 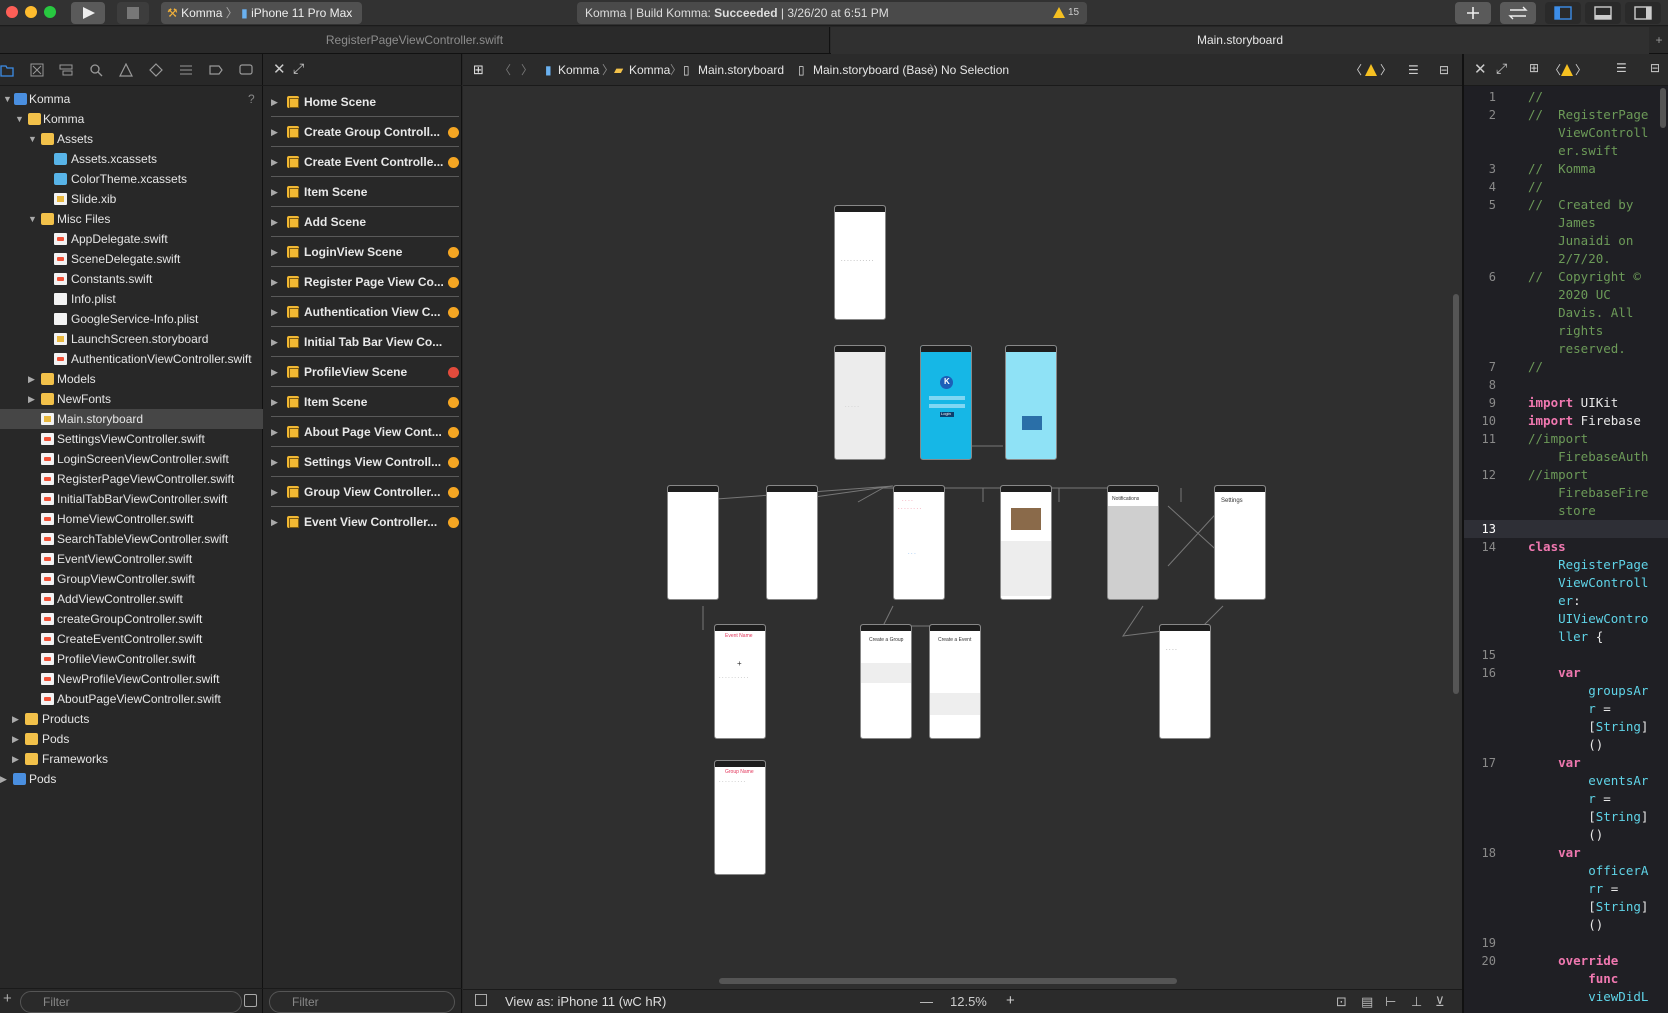 What do you see at coordinates (246, 70) in the screenshot?
I see `report-icon` at bounding box center [246, 70].